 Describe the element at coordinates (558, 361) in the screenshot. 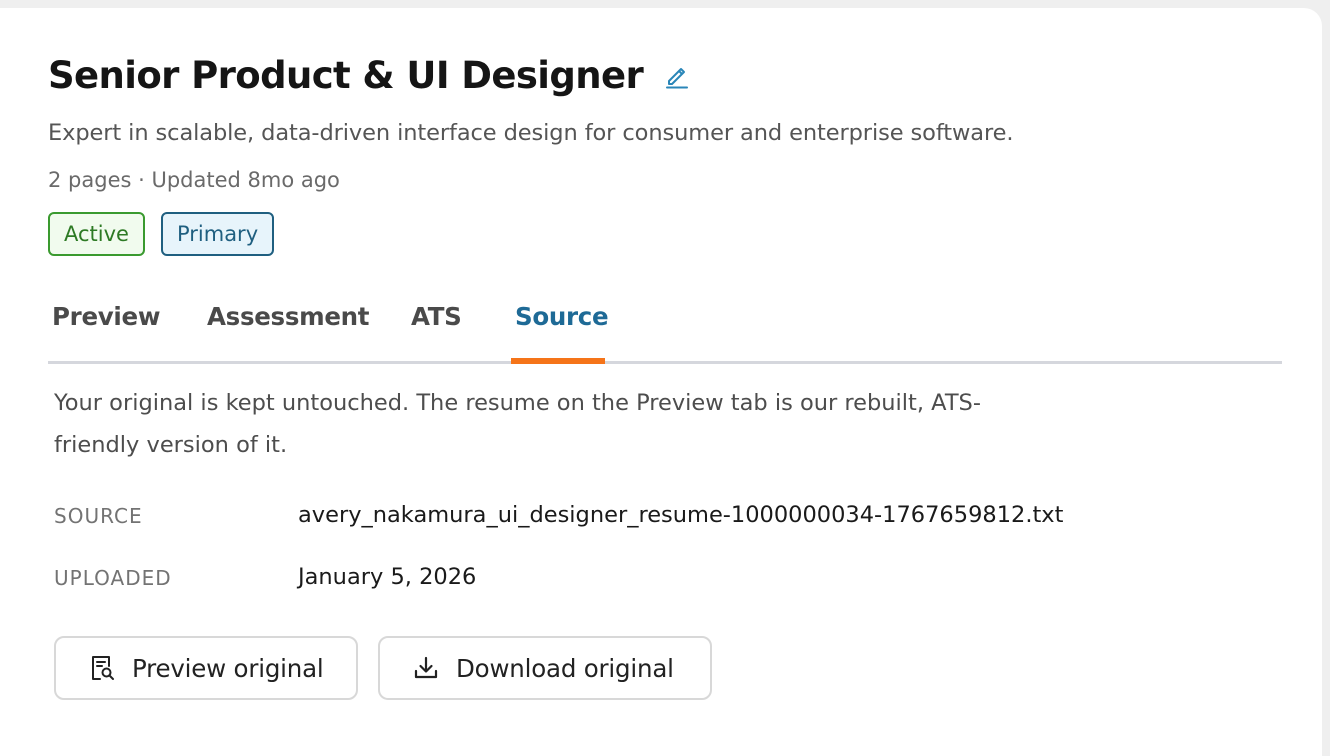

I see `active-tab-indicator` at that location.